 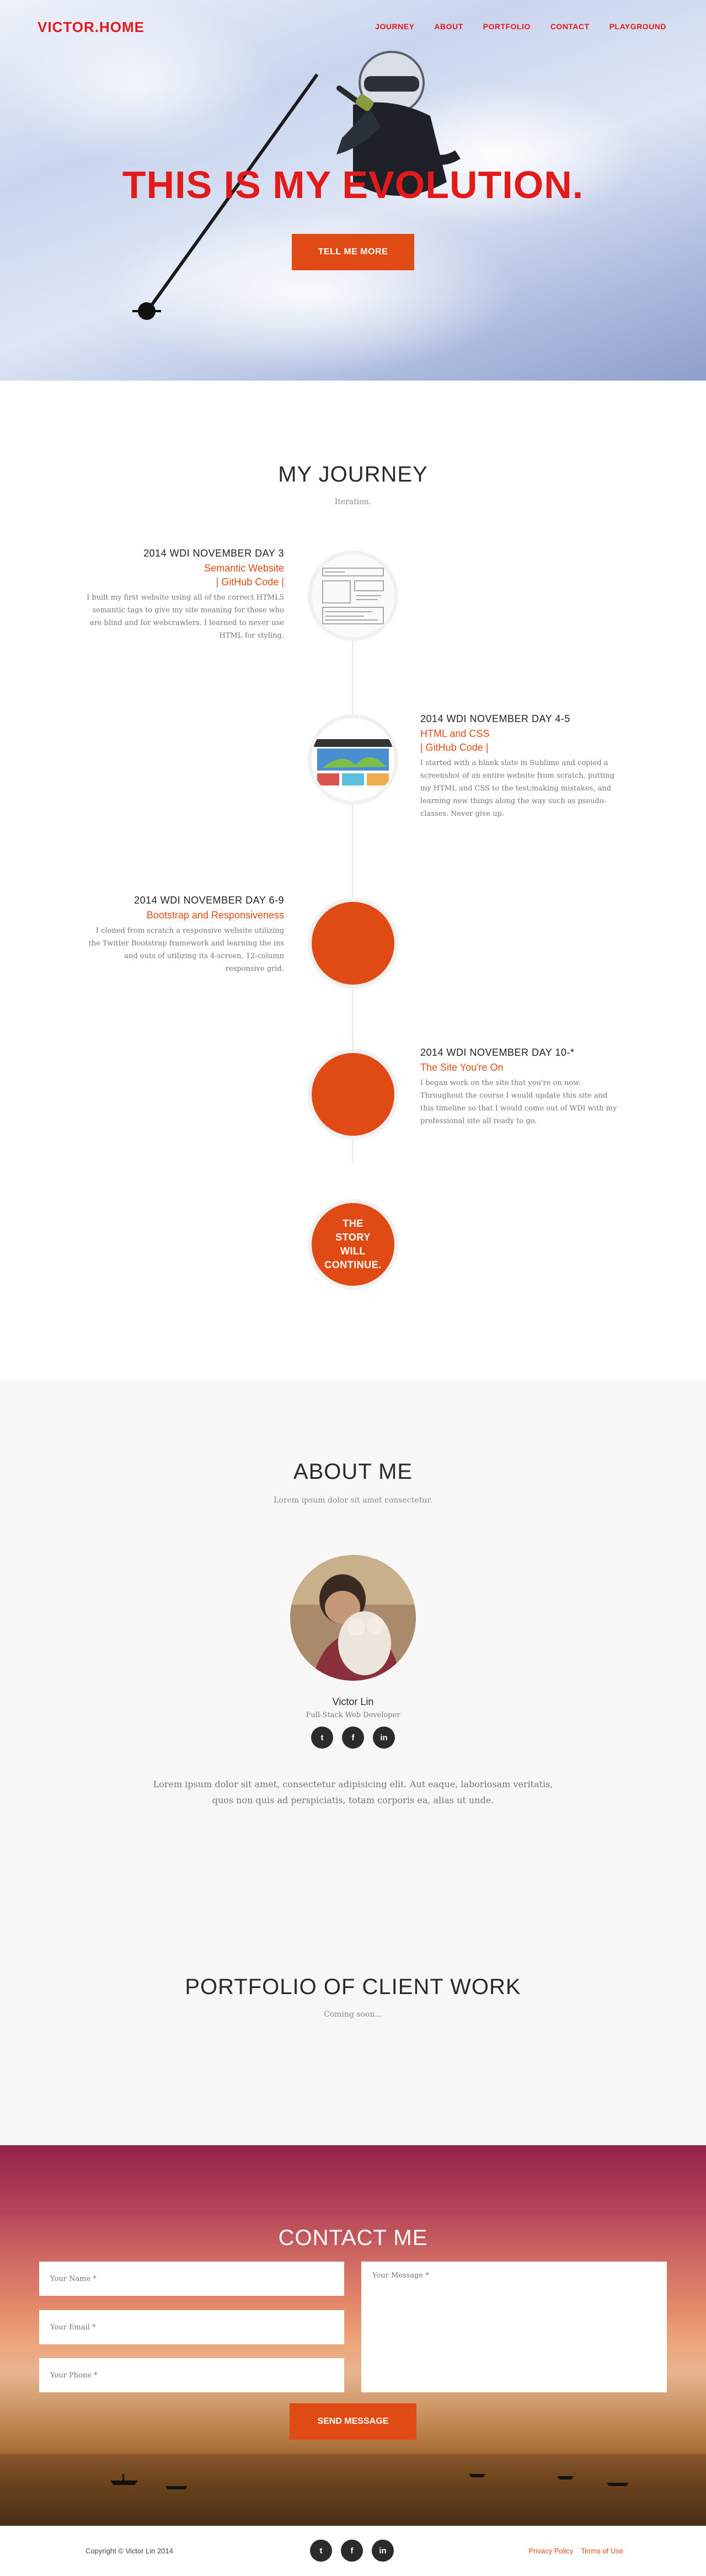 What do you see at coordinates (91, 27) in the screenshot?
I see `site-logo: VICTOR.HOME` at bounding box center [91, 27].